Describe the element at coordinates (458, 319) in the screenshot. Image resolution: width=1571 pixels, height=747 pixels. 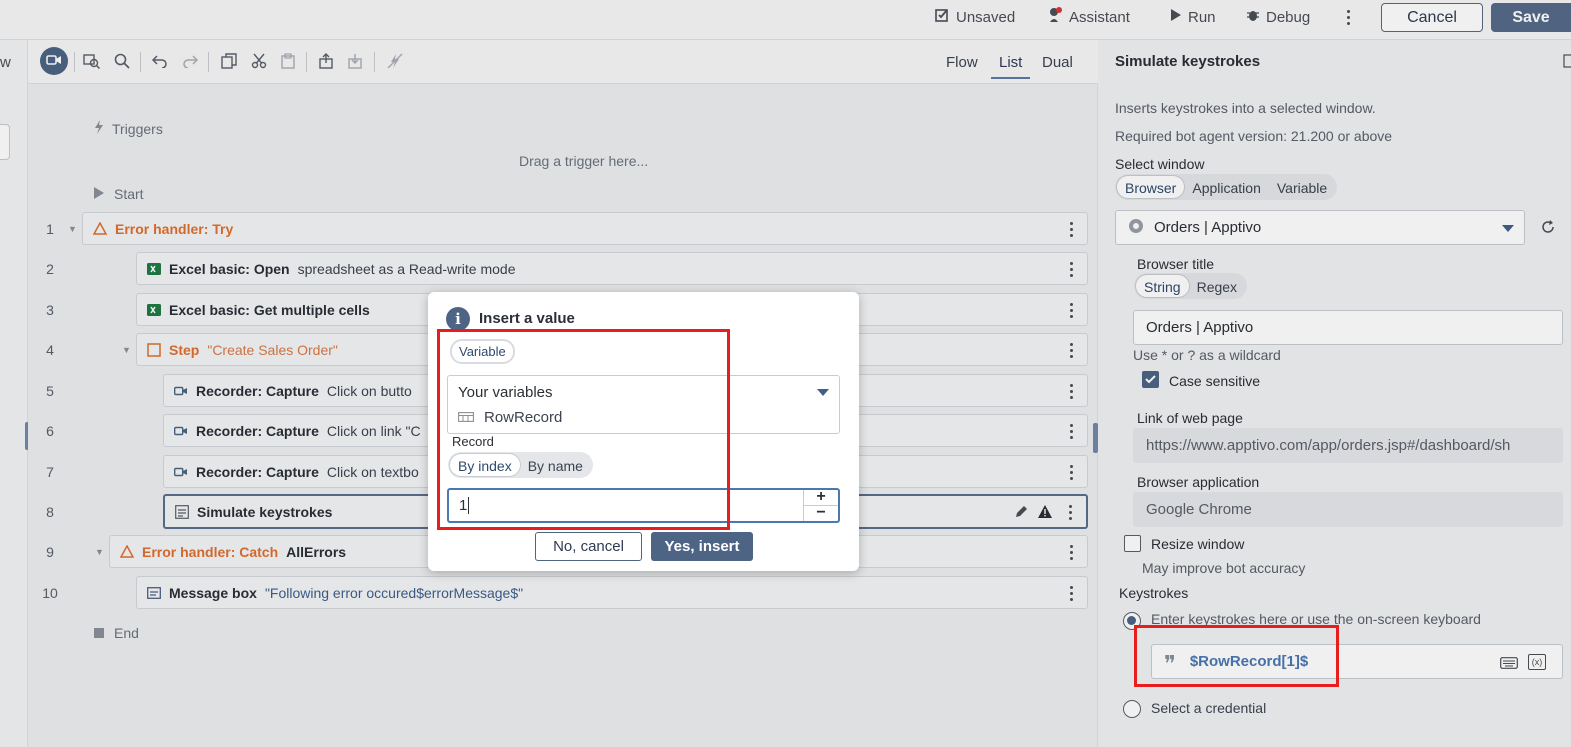
I see `info-icon: i` at that location.